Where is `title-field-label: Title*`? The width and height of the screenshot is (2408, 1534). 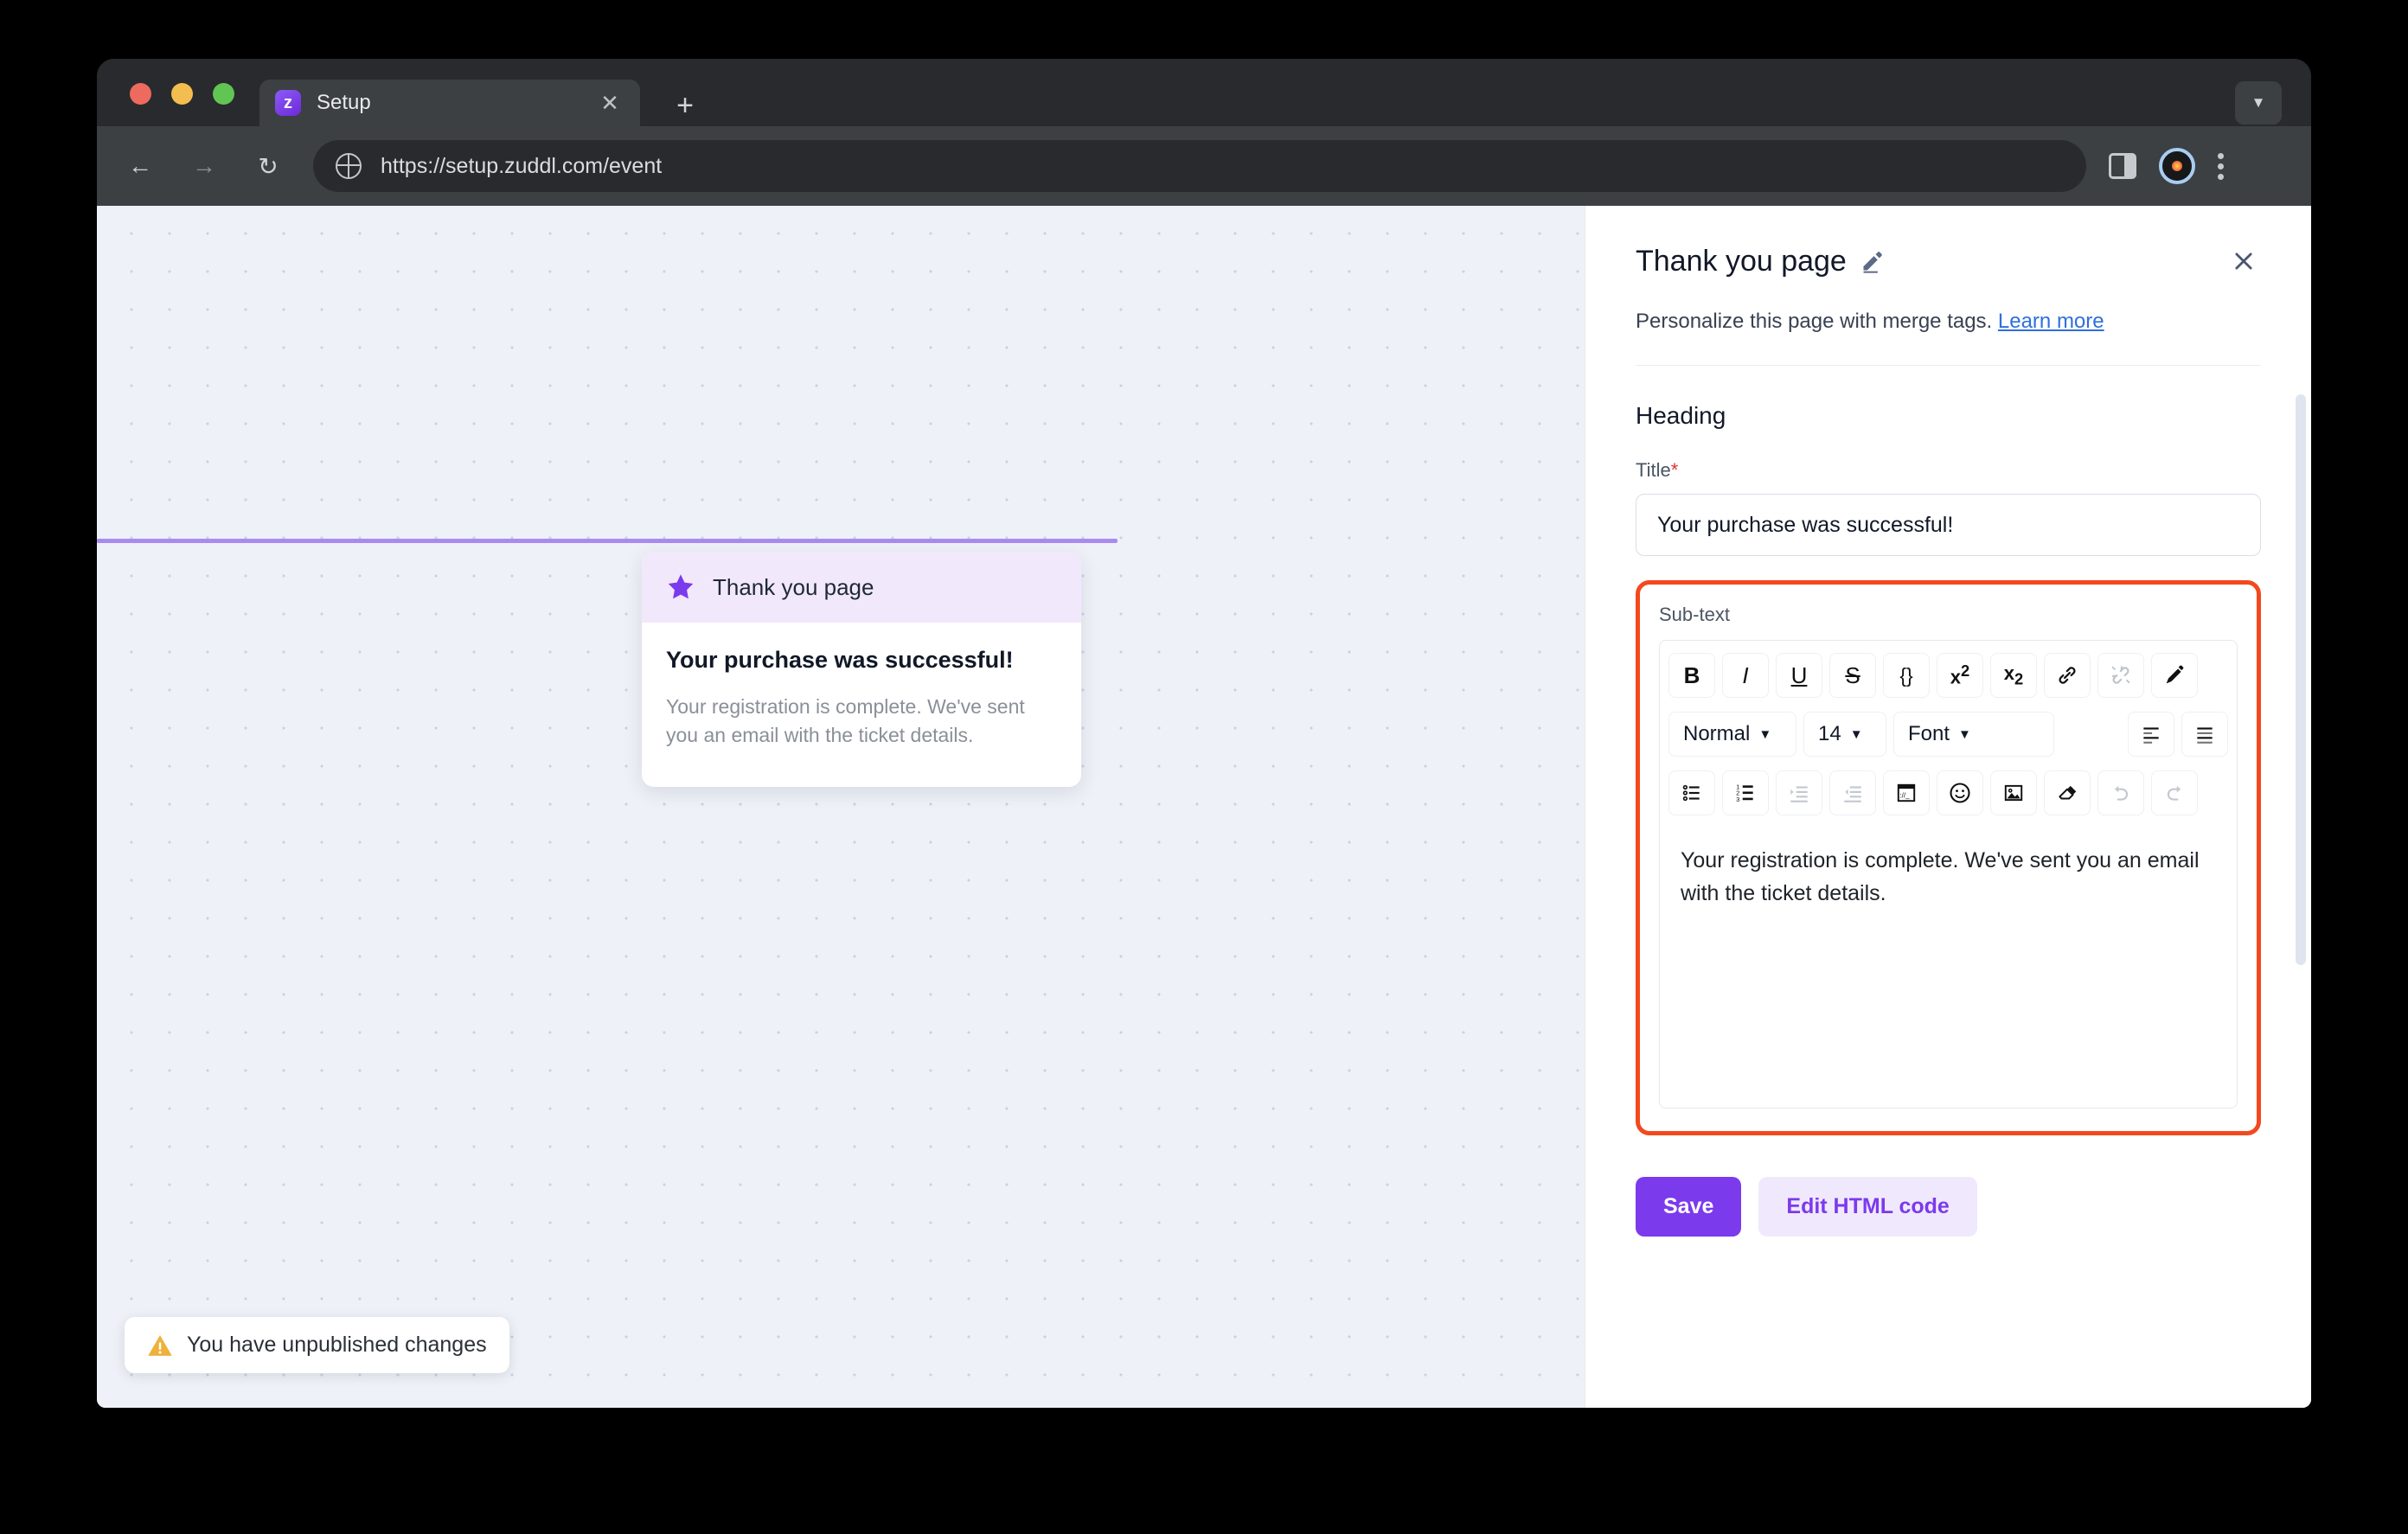 title-field-label: Title* is located at coordinates (1948, 470).